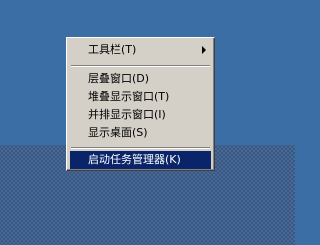 The image size is (320, 245). I want to click on menu-item-label: 显示桌面(S), so click(118, 132).